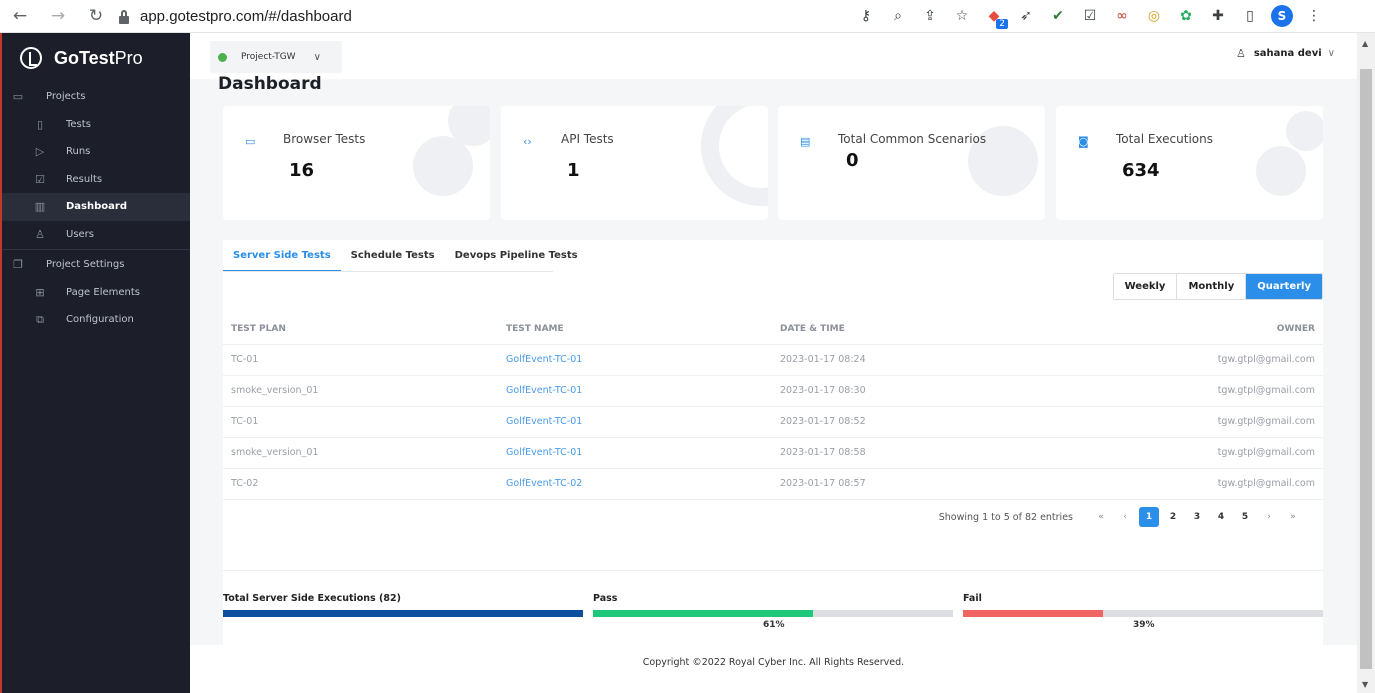  I want to click on cell-test-plan: TC-01, so click(360, 360).